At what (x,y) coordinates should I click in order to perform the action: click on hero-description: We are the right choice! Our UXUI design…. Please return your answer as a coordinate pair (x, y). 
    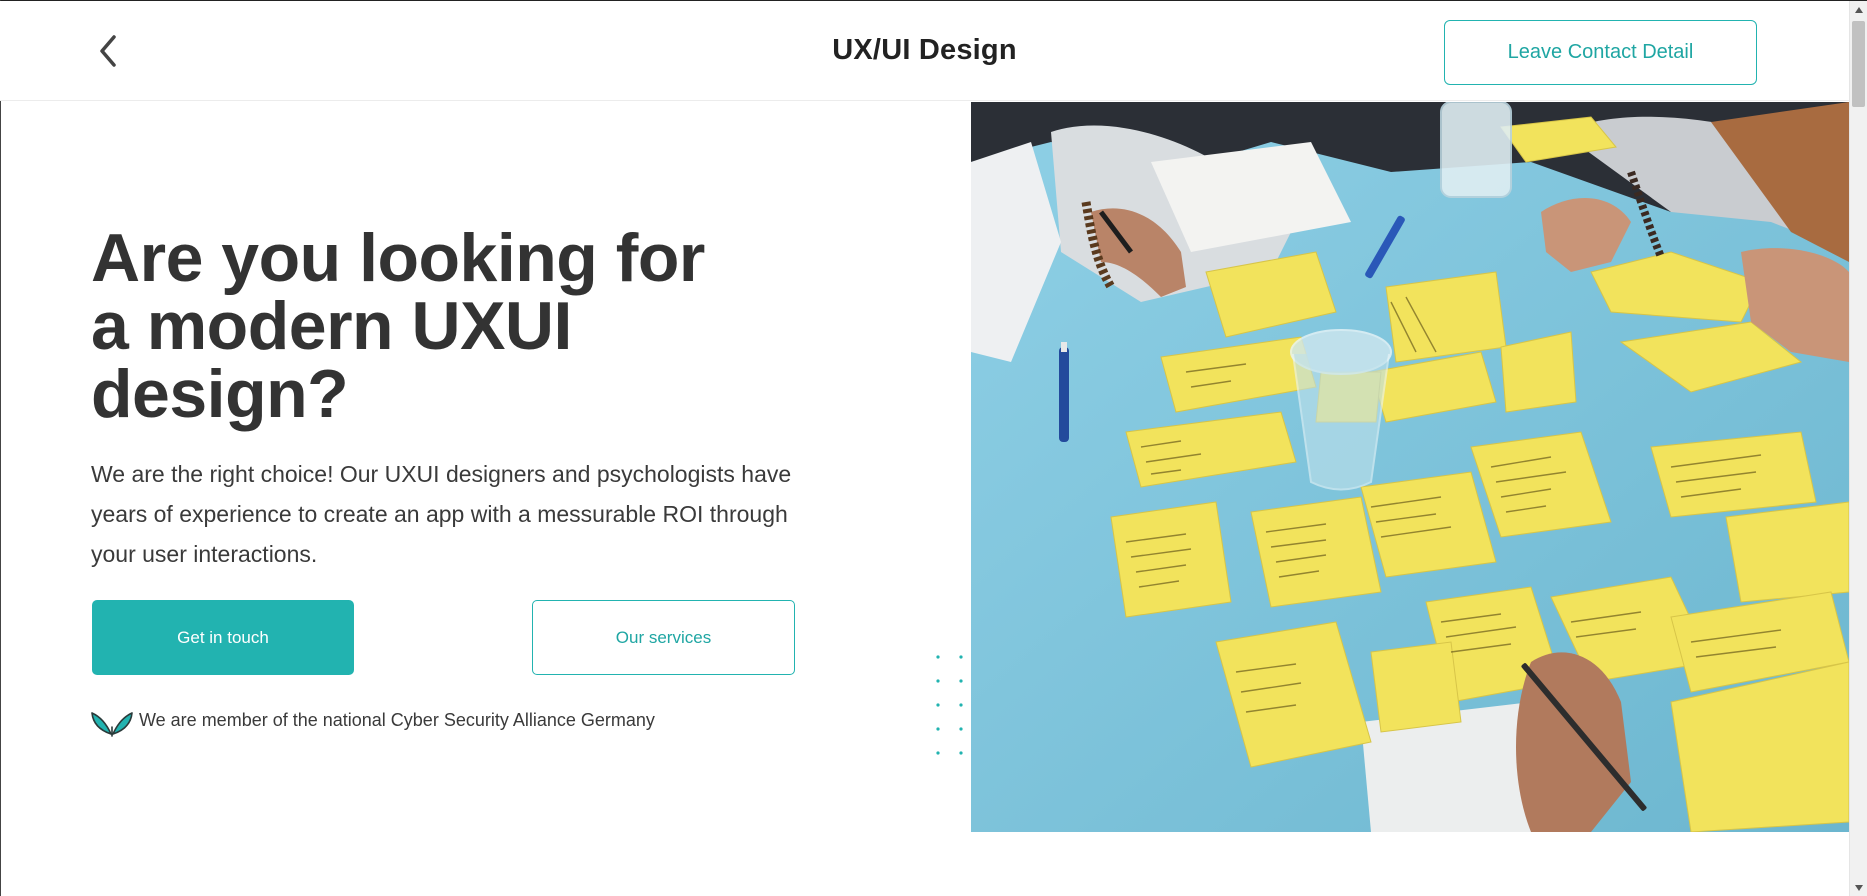
    Looking at the image, I should click on (451, 514).